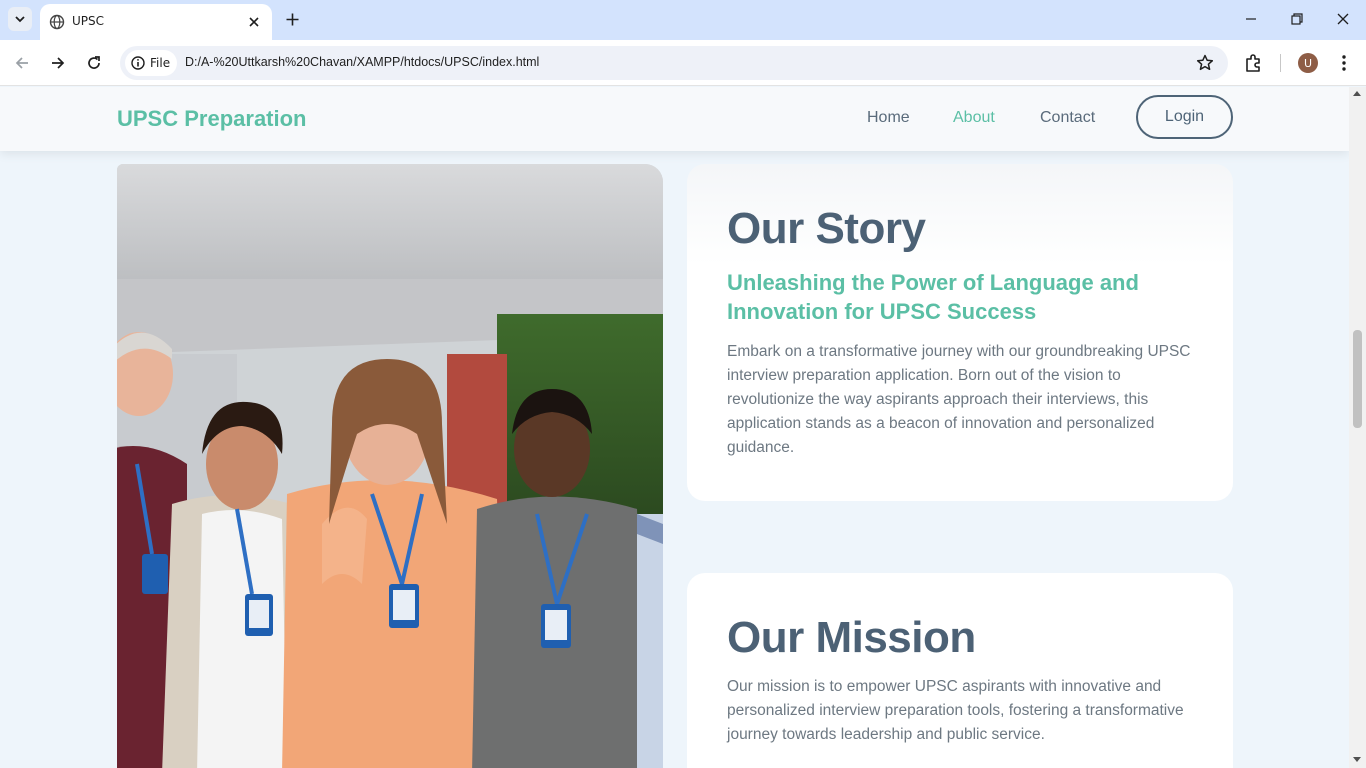 The width and height of the screenshot is (1366, 768). What do you see at coordinates (58, 63) in the screenshot?
I see `forward-arrow-icon` at bounding box center [58, 63].